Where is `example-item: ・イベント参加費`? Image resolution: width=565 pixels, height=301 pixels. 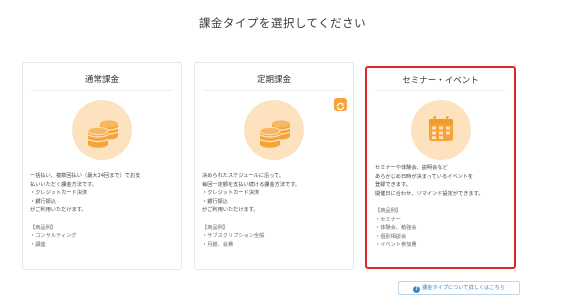
example-item: ・イベント参加費 is located at coordinates (396, 245).